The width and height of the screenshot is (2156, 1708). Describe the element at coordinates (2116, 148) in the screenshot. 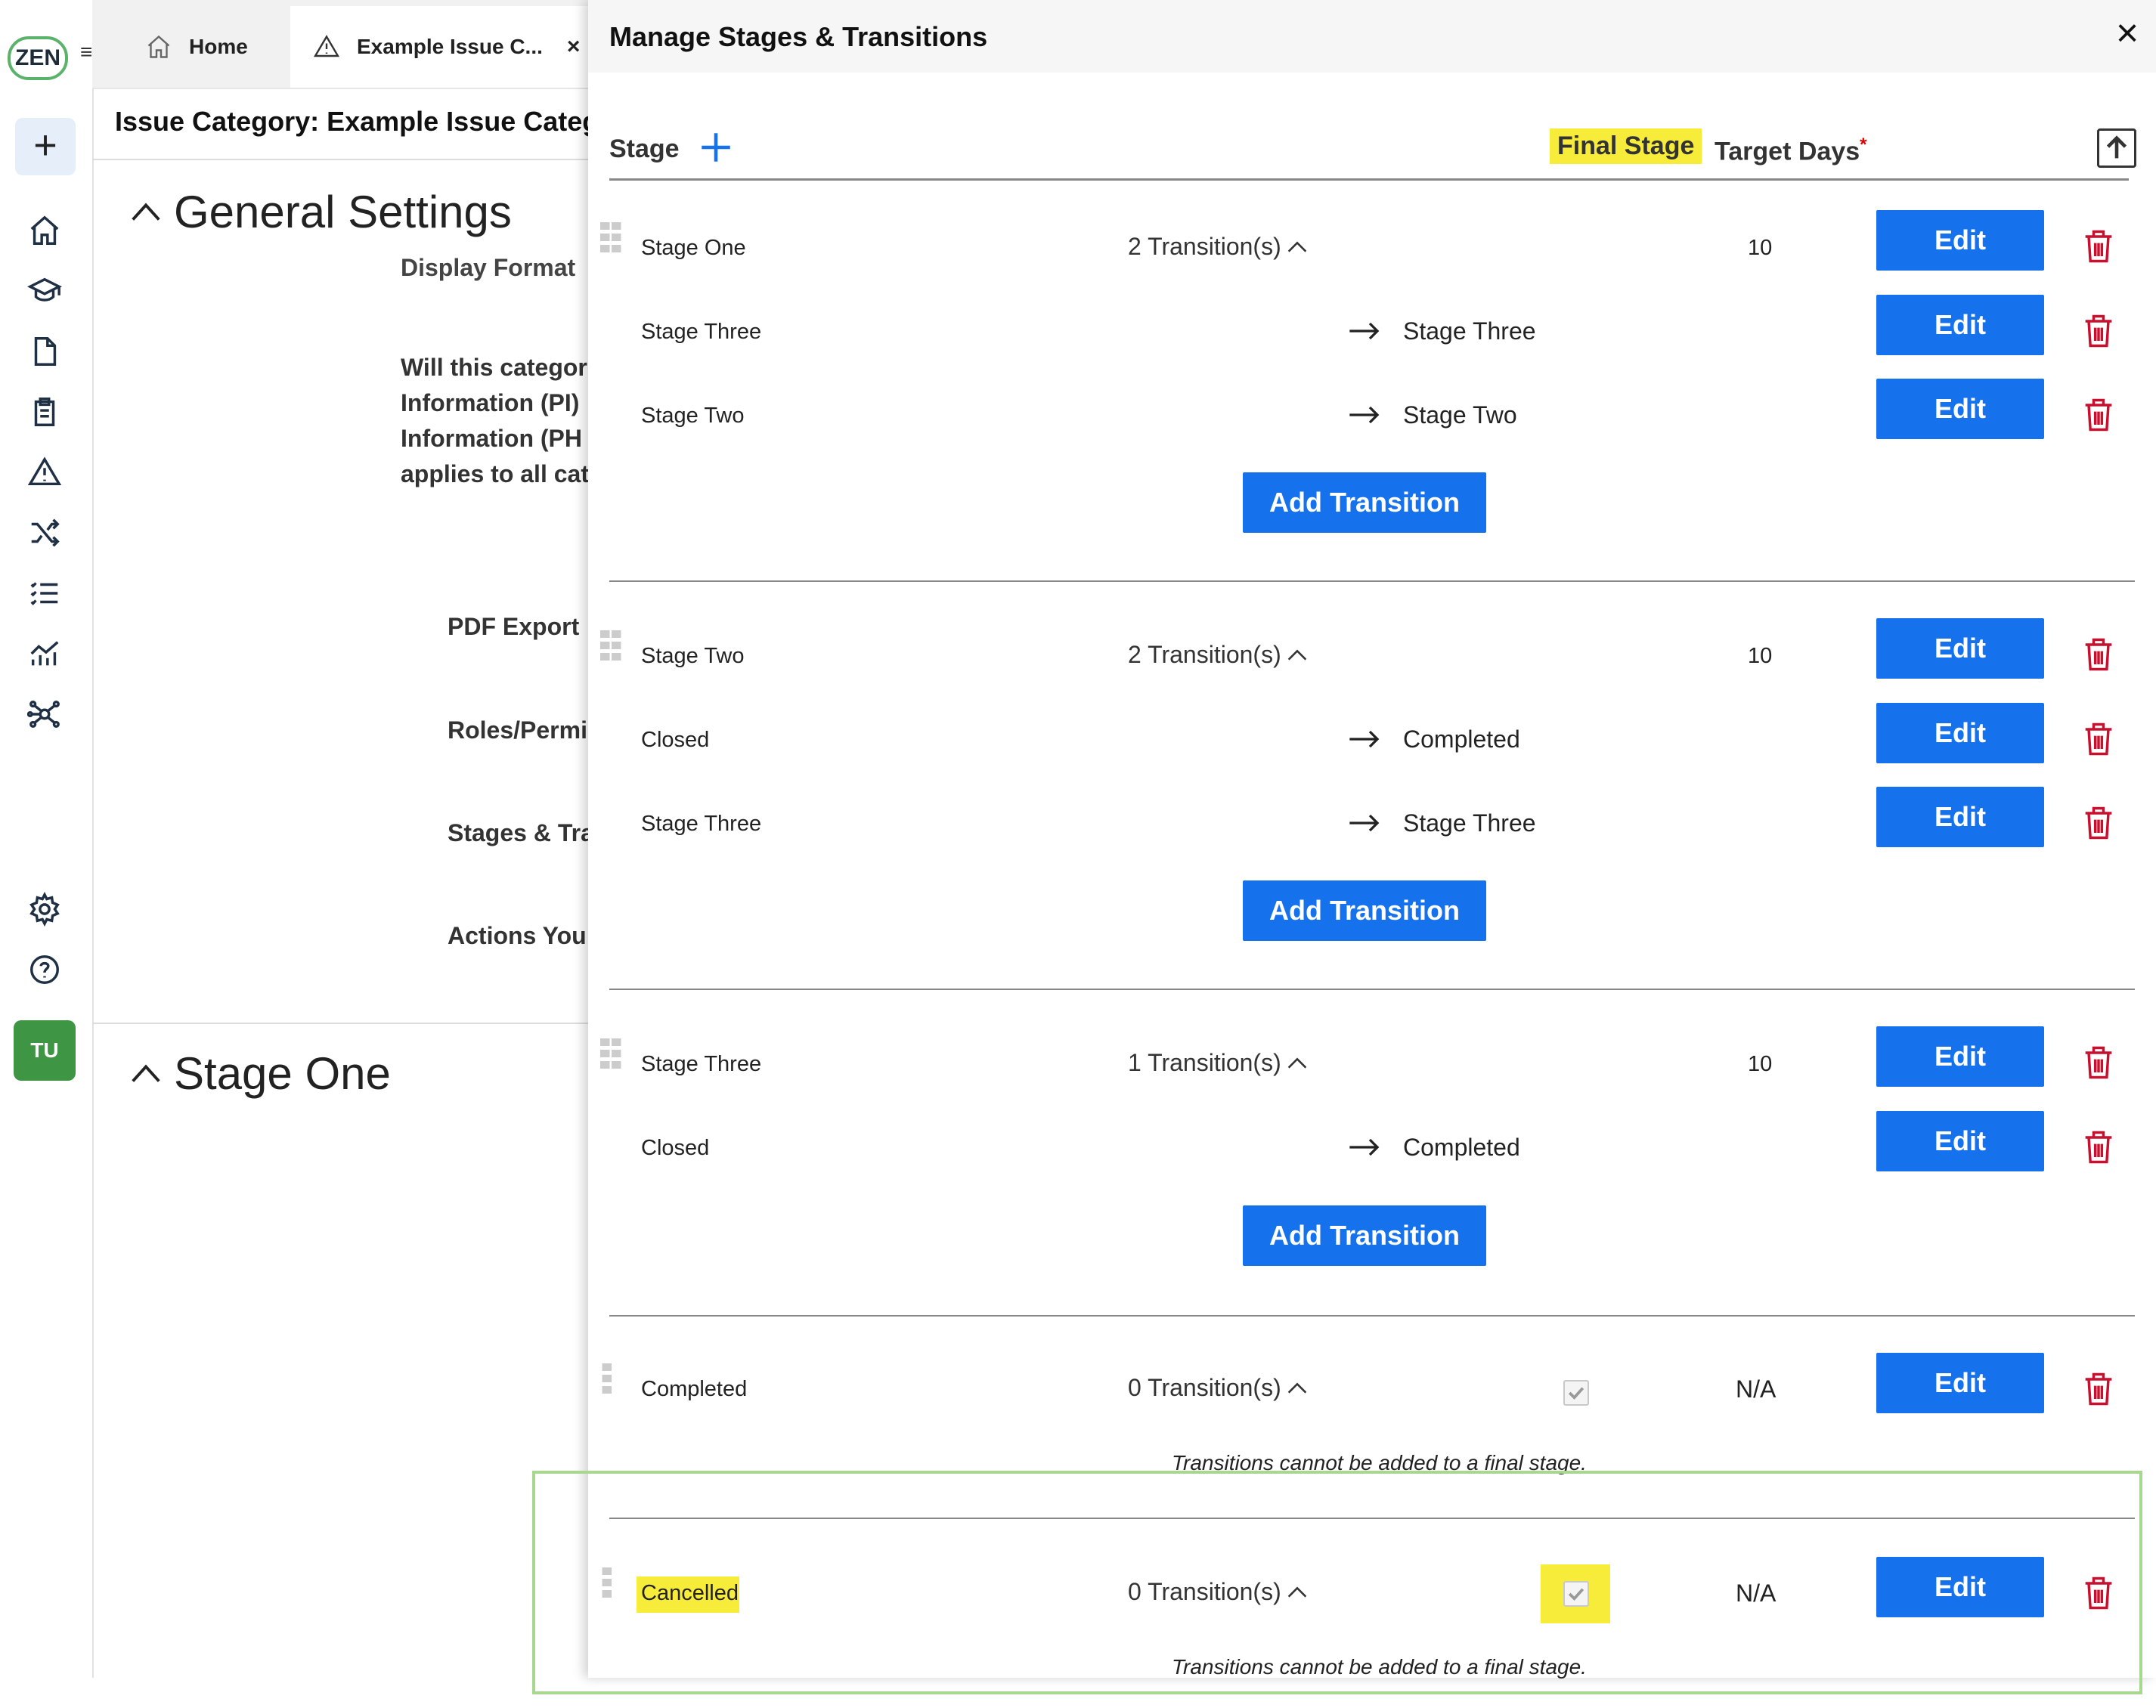

I see `scroll-top-icon` at that location.